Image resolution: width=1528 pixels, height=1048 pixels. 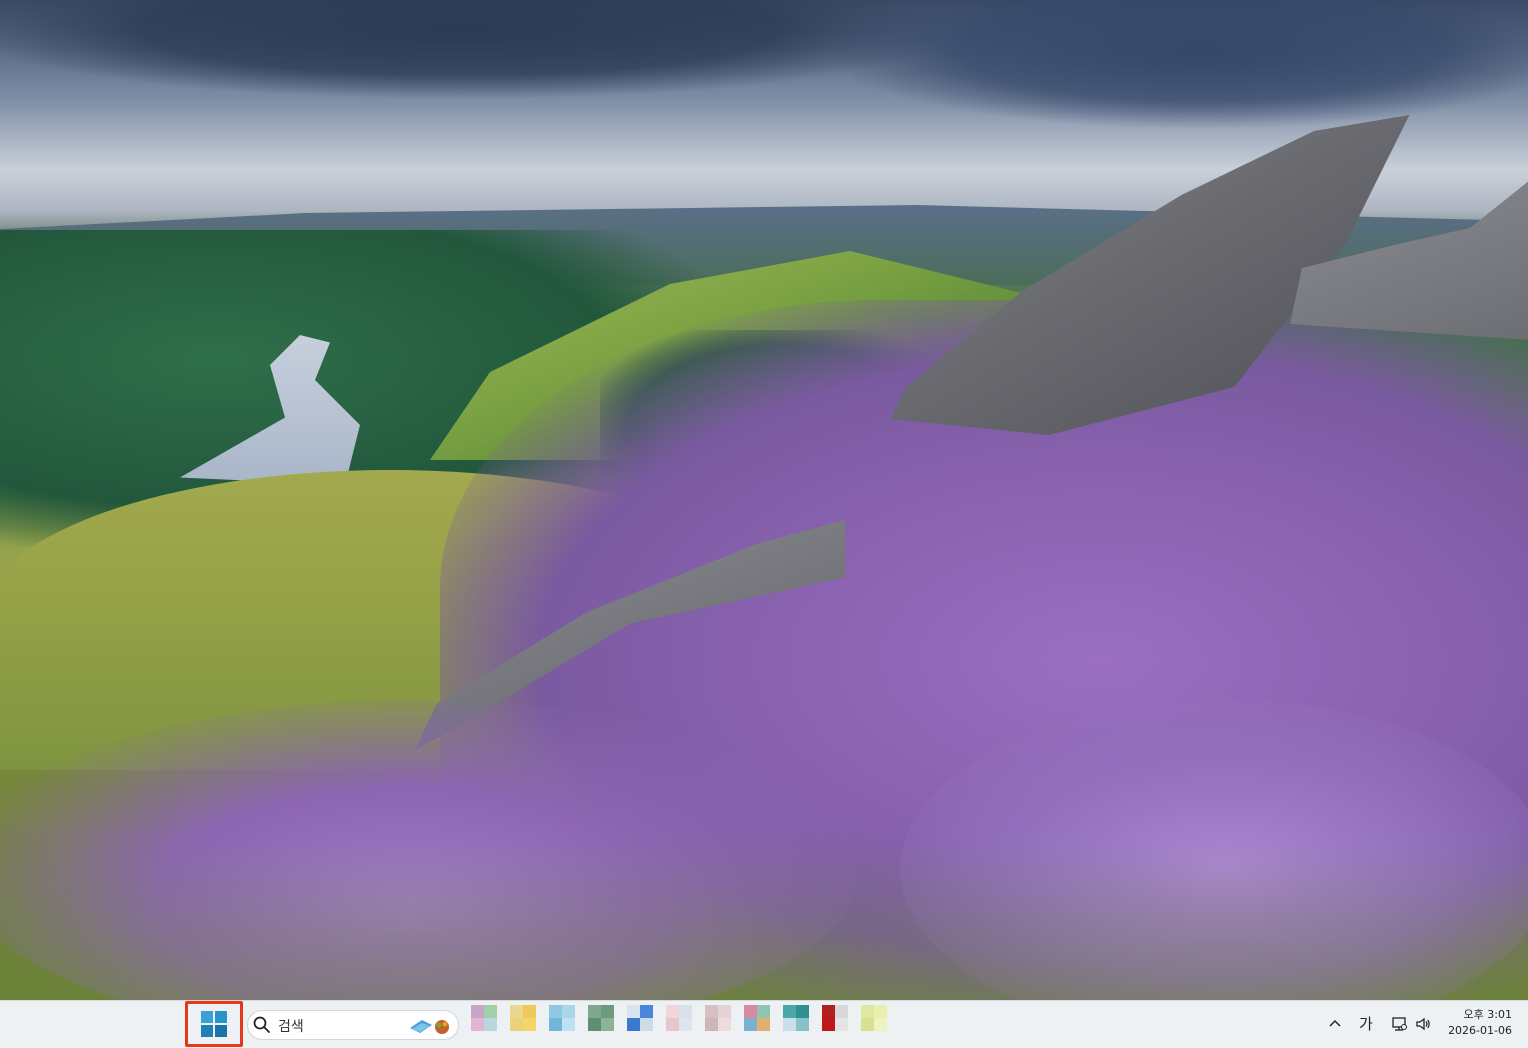 What do you see at coordinates (1335, 1024) in the screenshot?
I see `chevron-up-icon` at bounding box center [1335, 1024].